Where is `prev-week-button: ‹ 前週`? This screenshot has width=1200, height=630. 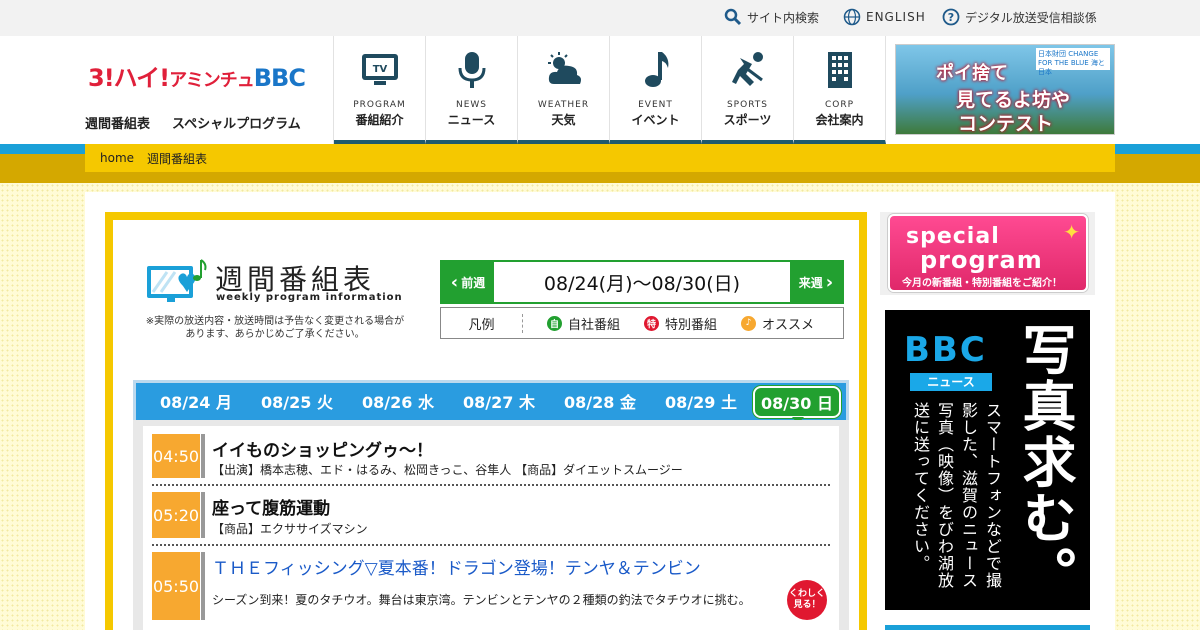 prev-week-button: ‹ 前週 is located at coordinates (468, 282).